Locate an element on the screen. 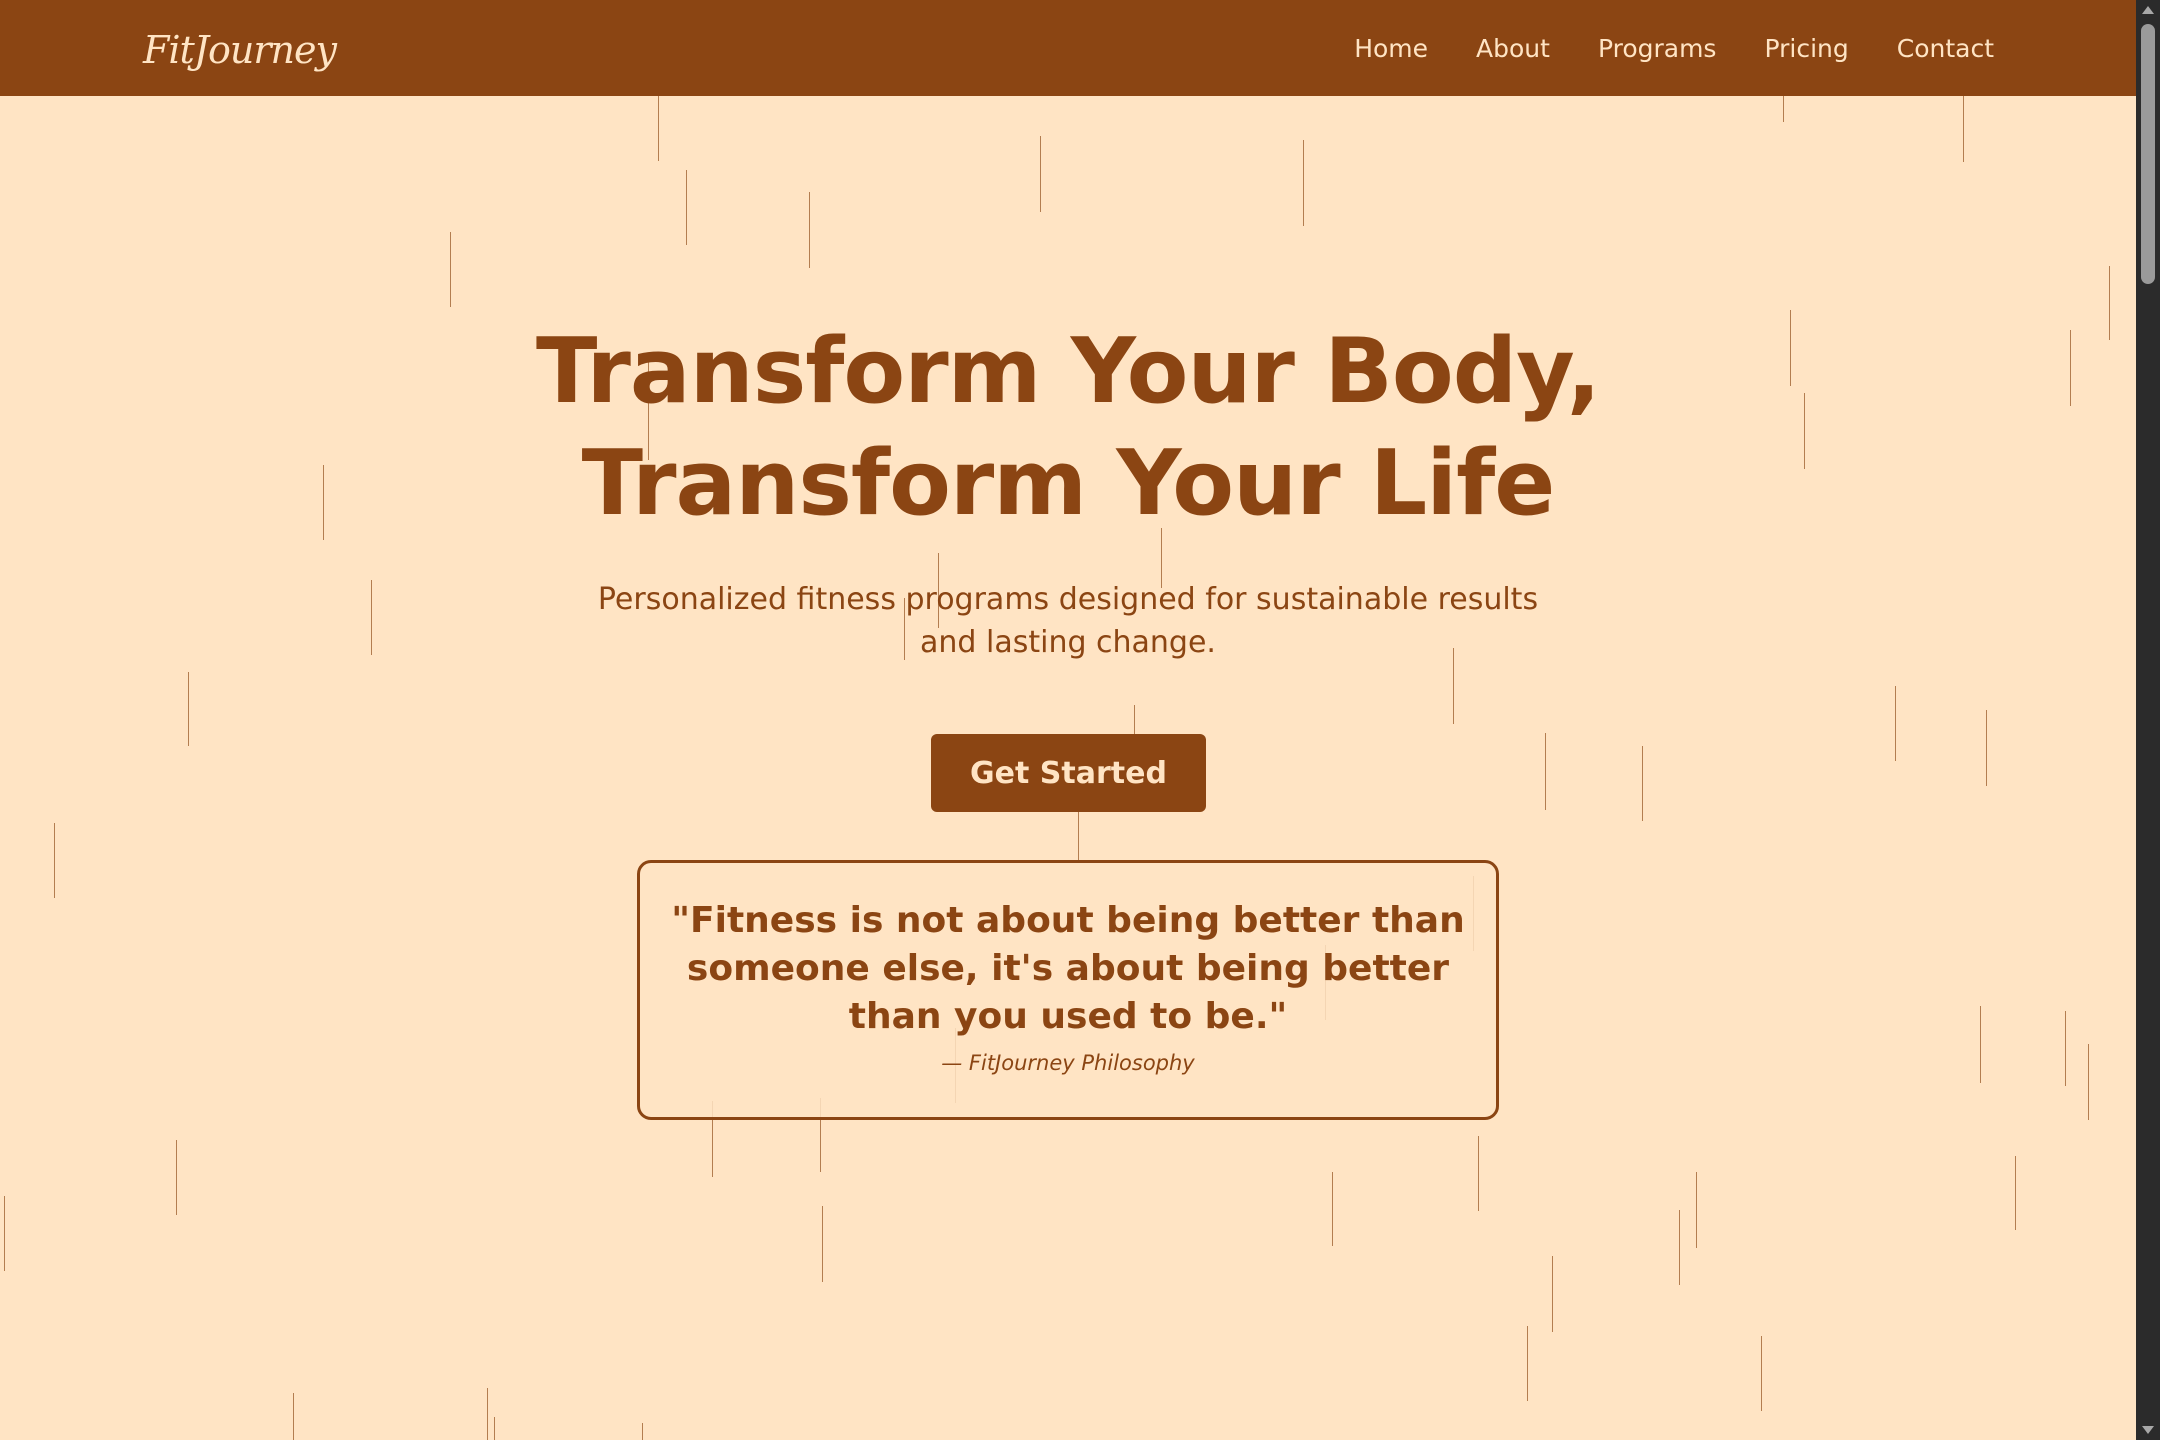  nav-link-about: About is located at coordinates (1513, 48).